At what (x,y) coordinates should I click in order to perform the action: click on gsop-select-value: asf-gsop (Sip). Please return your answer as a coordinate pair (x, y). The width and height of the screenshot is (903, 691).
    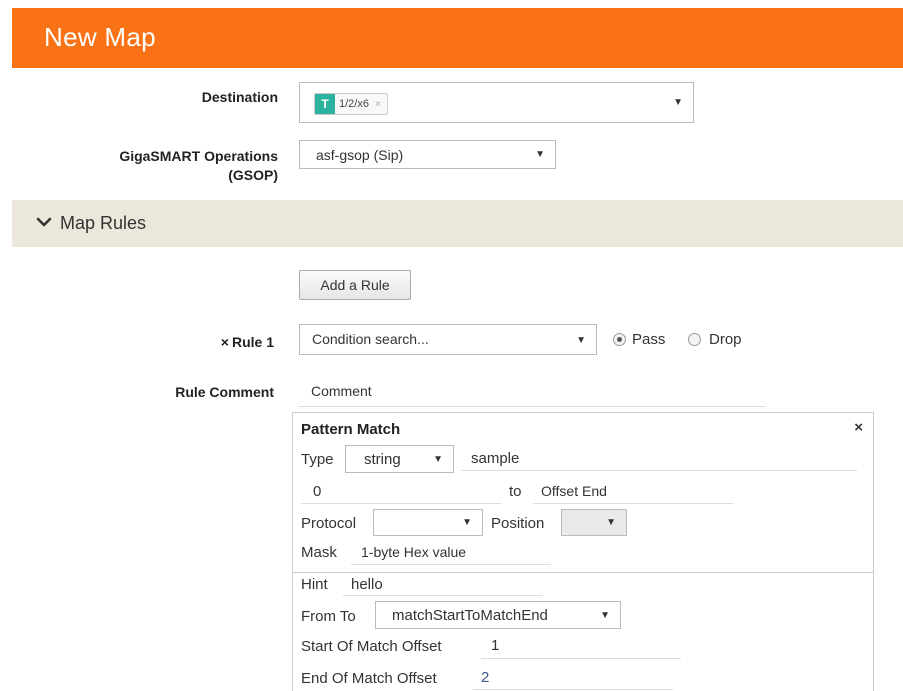
    Looking at the image, I should click on (360, 155).